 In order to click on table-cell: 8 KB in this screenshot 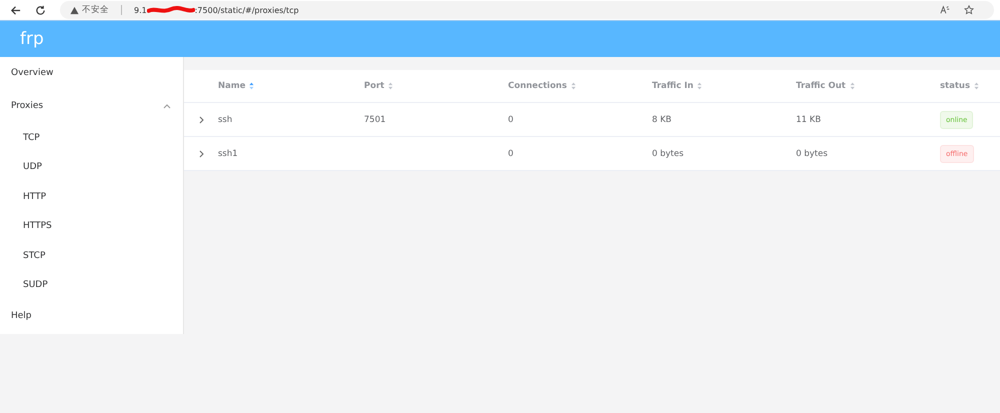, I will do `click(662, 119)`.